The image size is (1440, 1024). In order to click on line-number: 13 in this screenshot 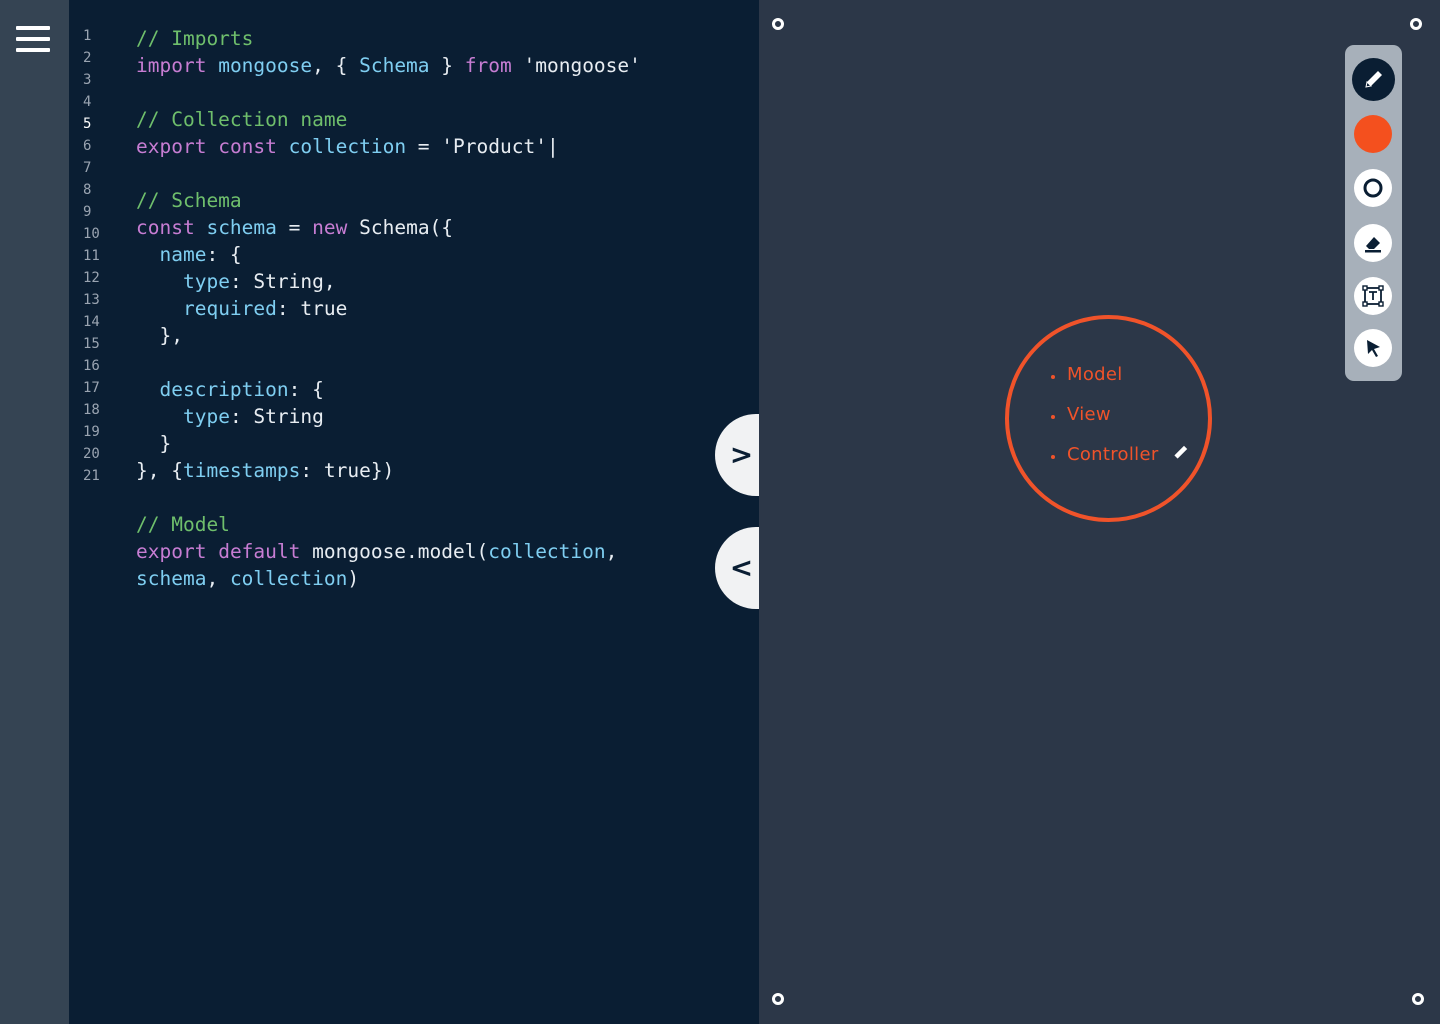, I will do `click(91, 300)`.